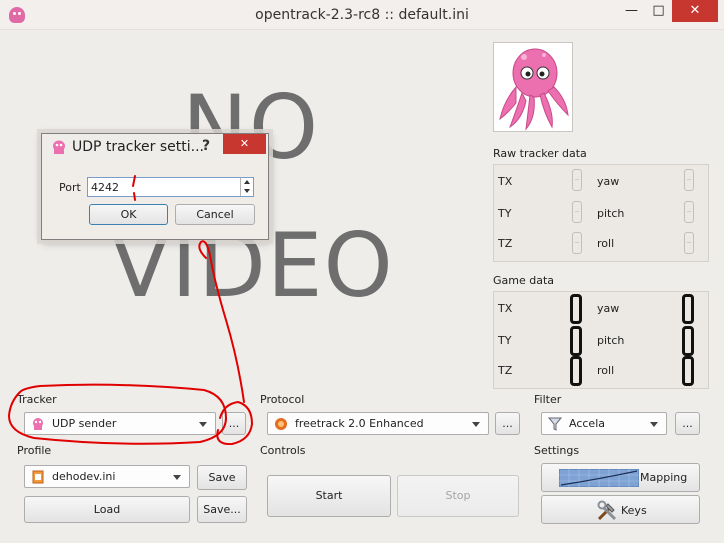  Describe the element at coordinates (599, 479) in the screenshot. I see `curve-graph-icon` at that location.